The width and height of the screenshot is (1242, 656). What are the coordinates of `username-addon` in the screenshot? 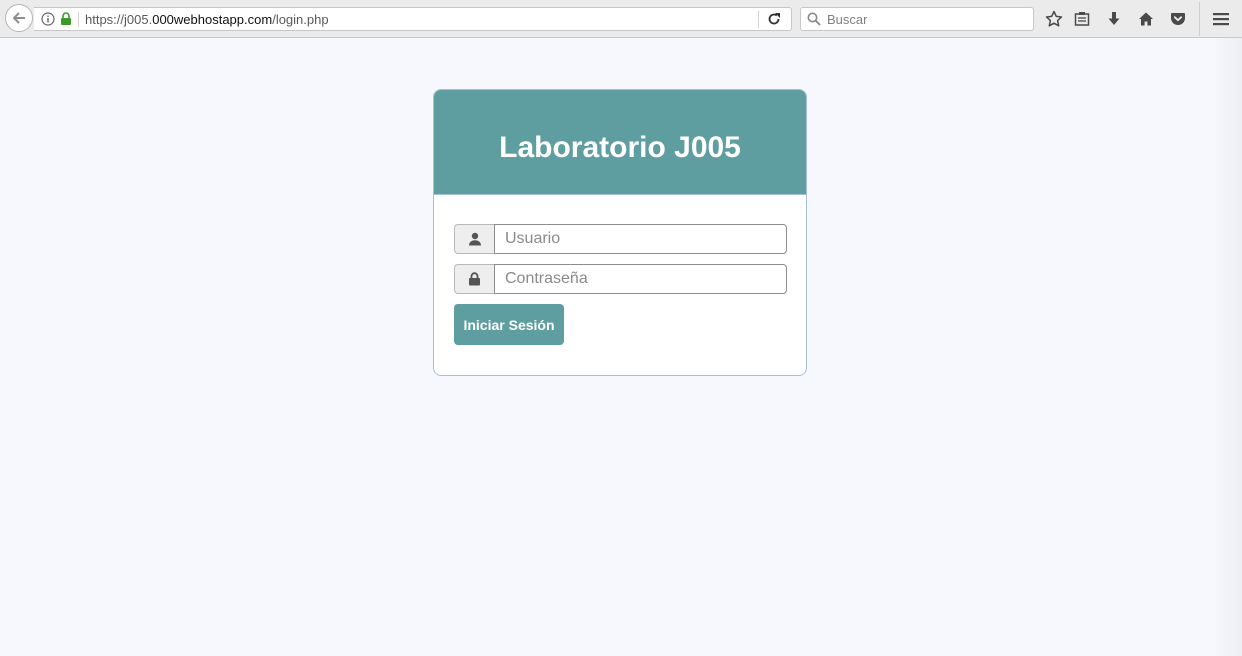 It's located at (474, 239).